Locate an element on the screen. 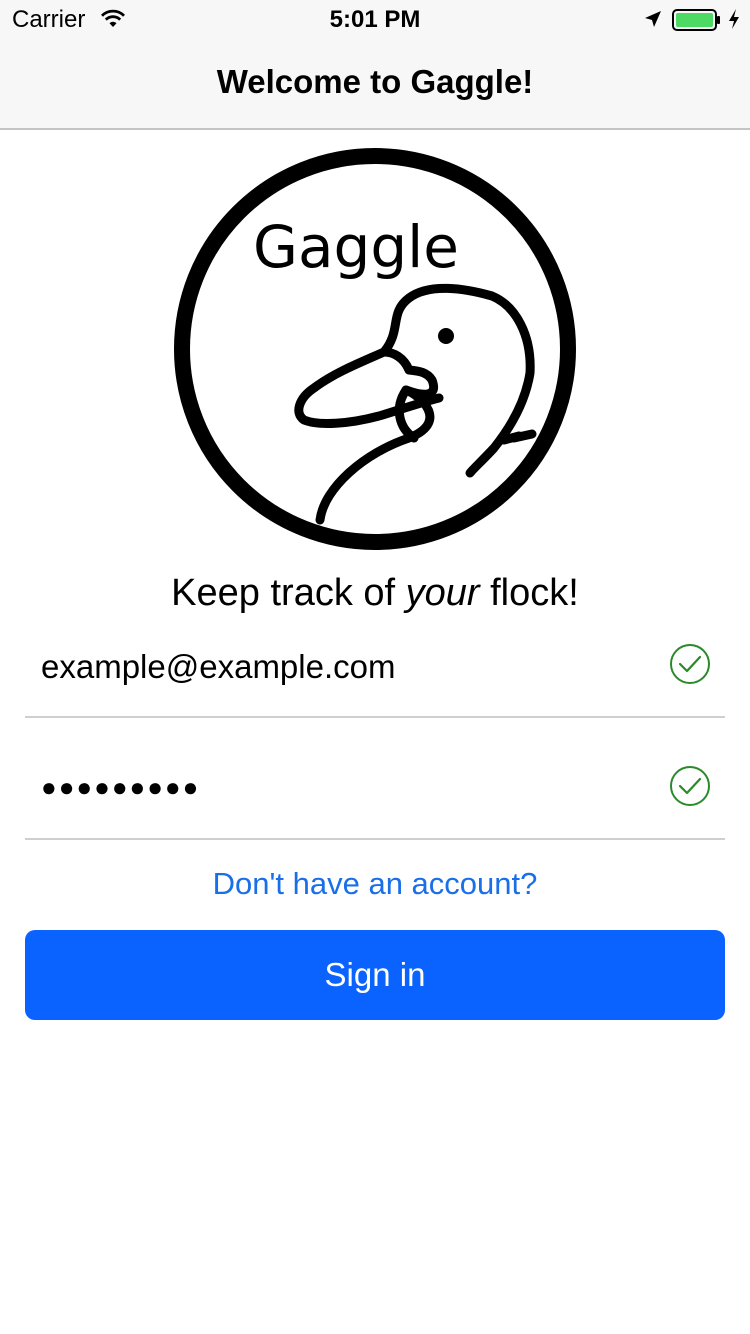  signup-link: Don't have an account? is located at coordinates (375, 884).